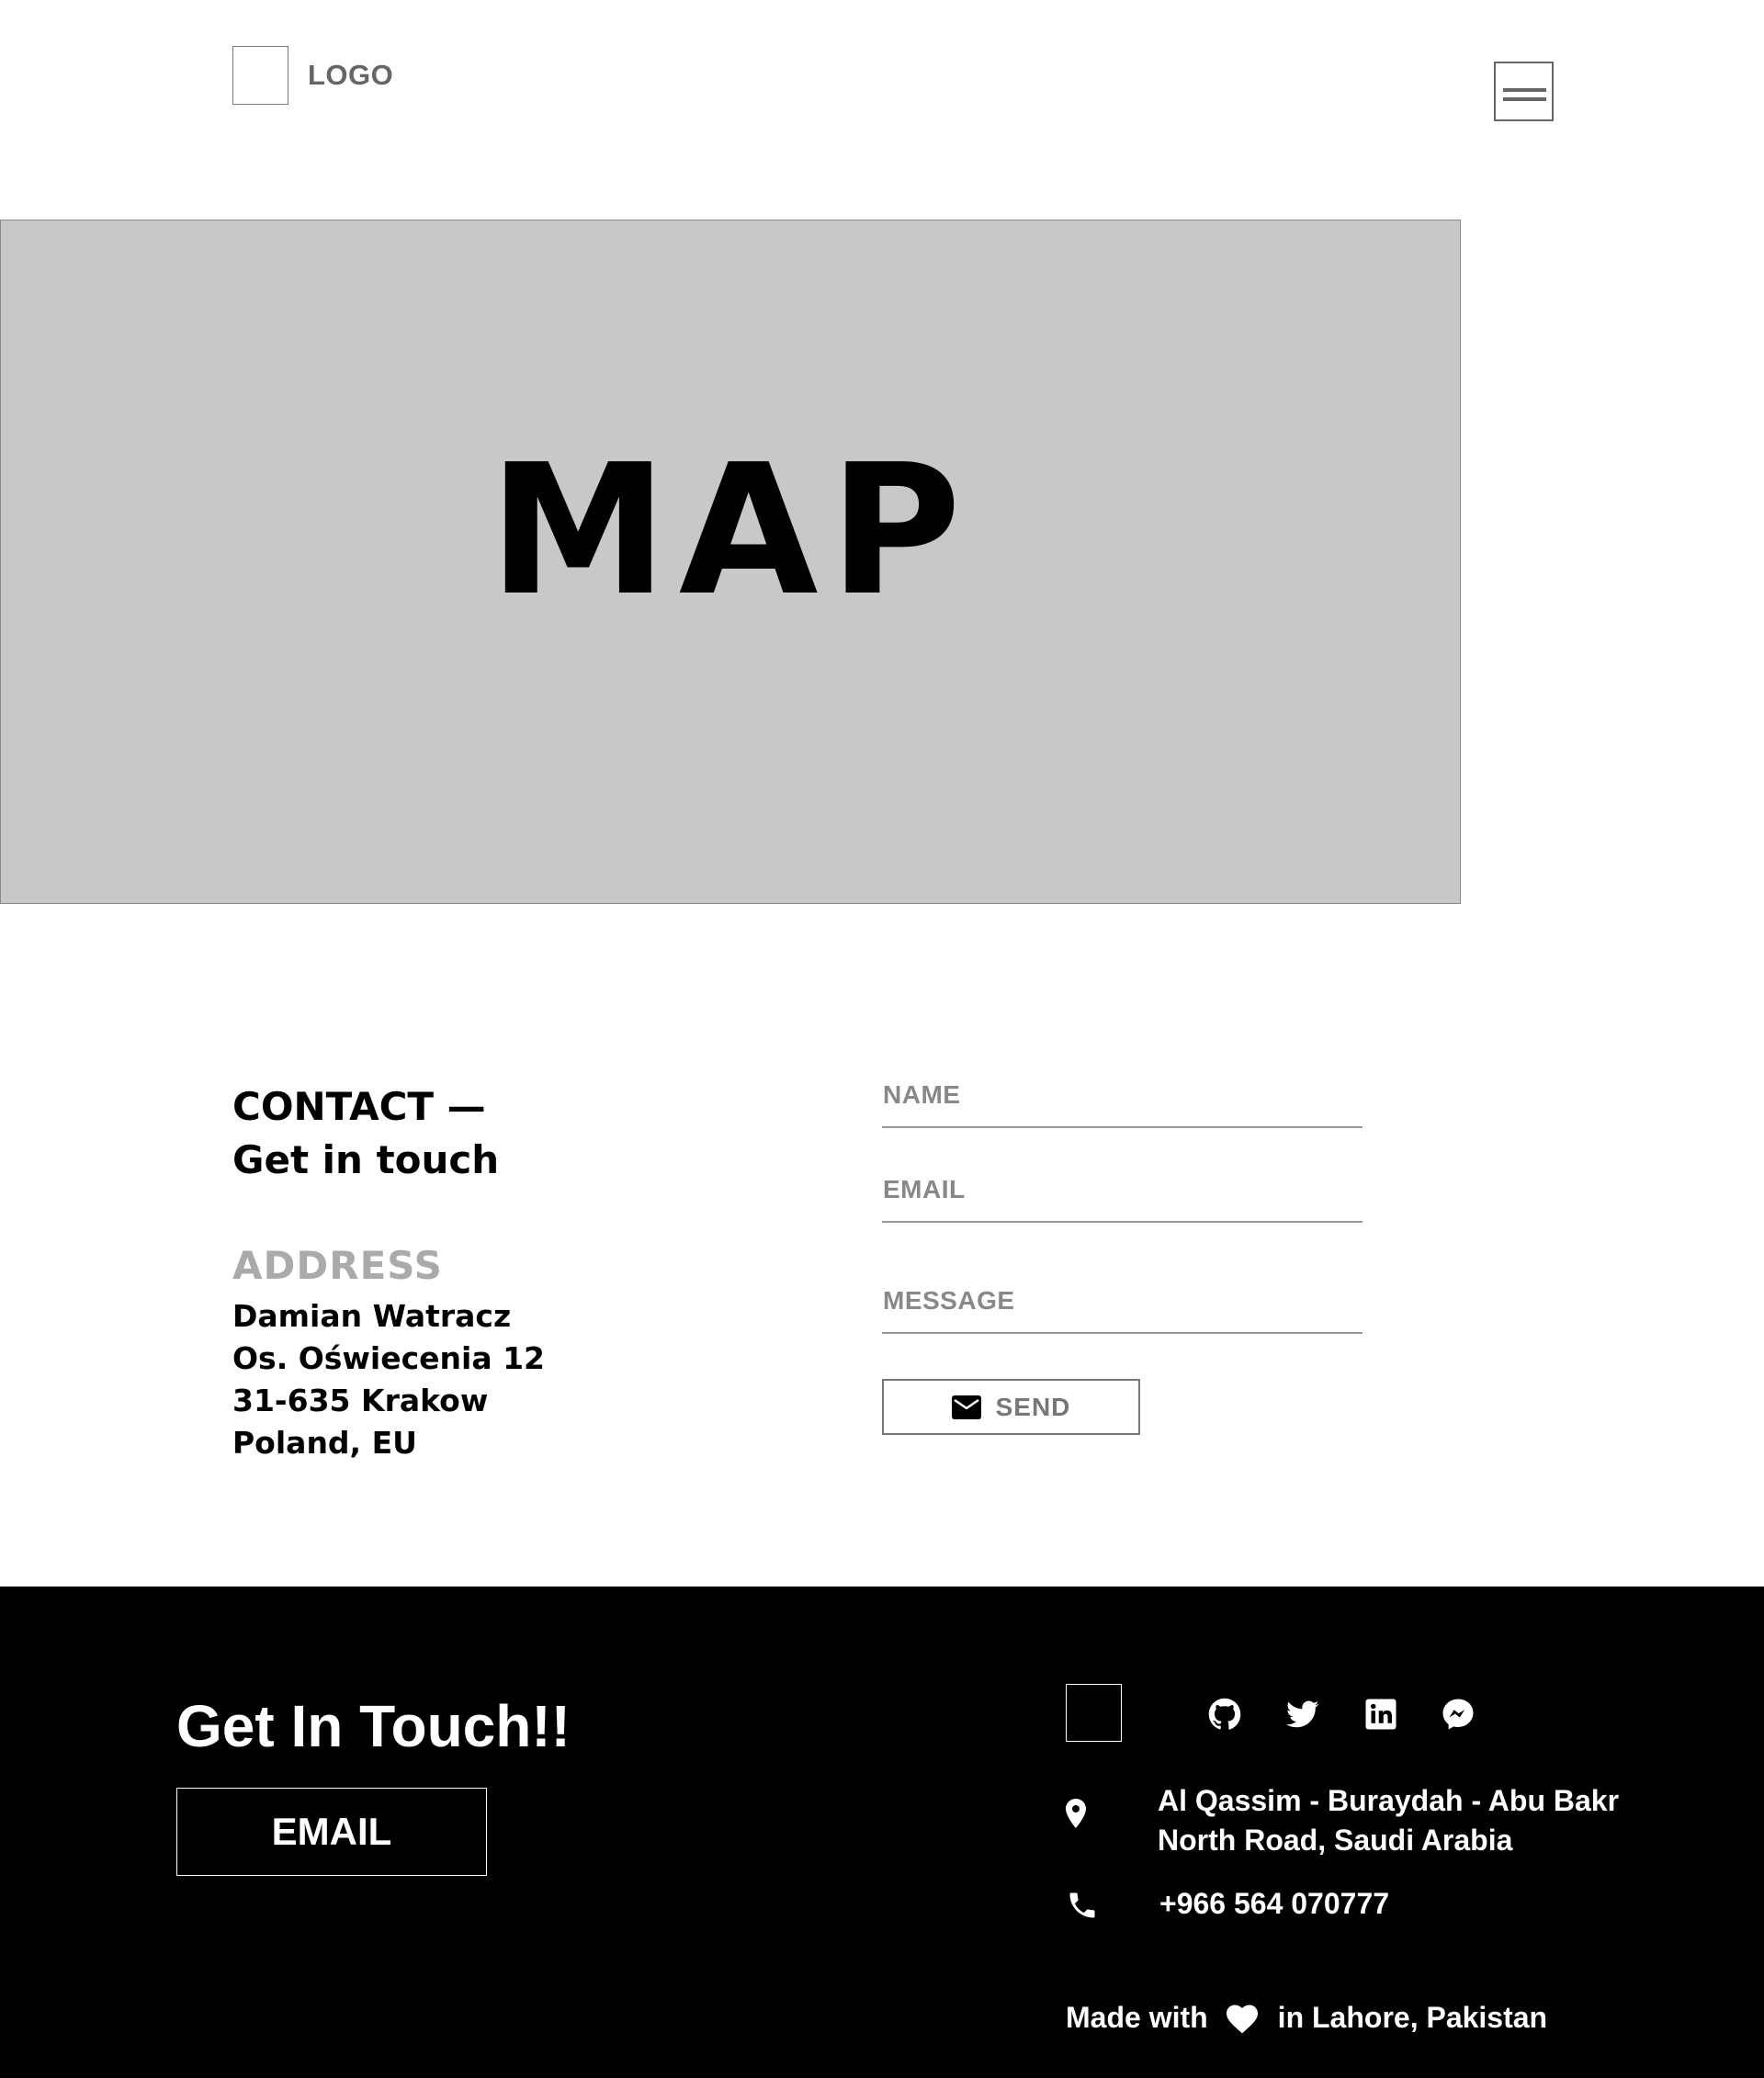 The height and width of the screenshot is (2078, 1764). What do you see at coordinates (1122, 1300) in the screenshot?
I see `message-field` at bounding box center [1122, 1300].